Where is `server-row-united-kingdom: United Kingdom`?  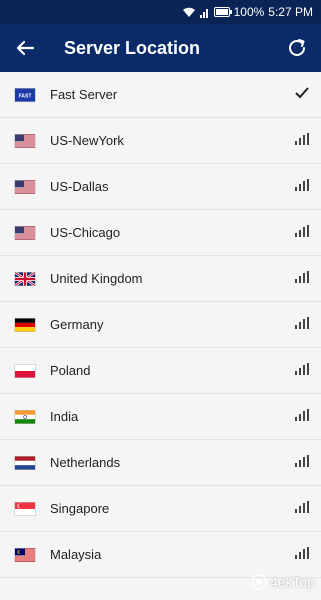 server-row-united-kingdom: United Kingdom is located at coordinates (160, 279).